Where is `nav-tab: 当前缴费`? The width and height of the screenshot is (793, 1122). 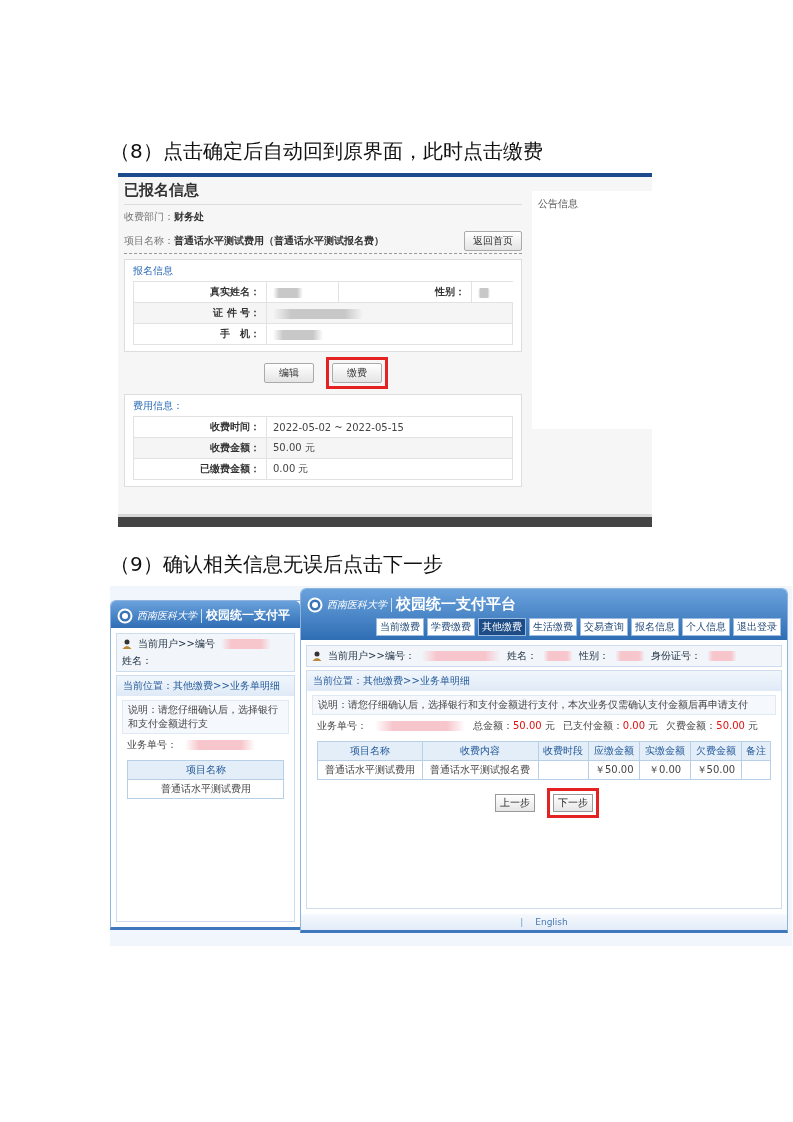
nav-tab: 当前缴费 is located at coordinates (400, 627).